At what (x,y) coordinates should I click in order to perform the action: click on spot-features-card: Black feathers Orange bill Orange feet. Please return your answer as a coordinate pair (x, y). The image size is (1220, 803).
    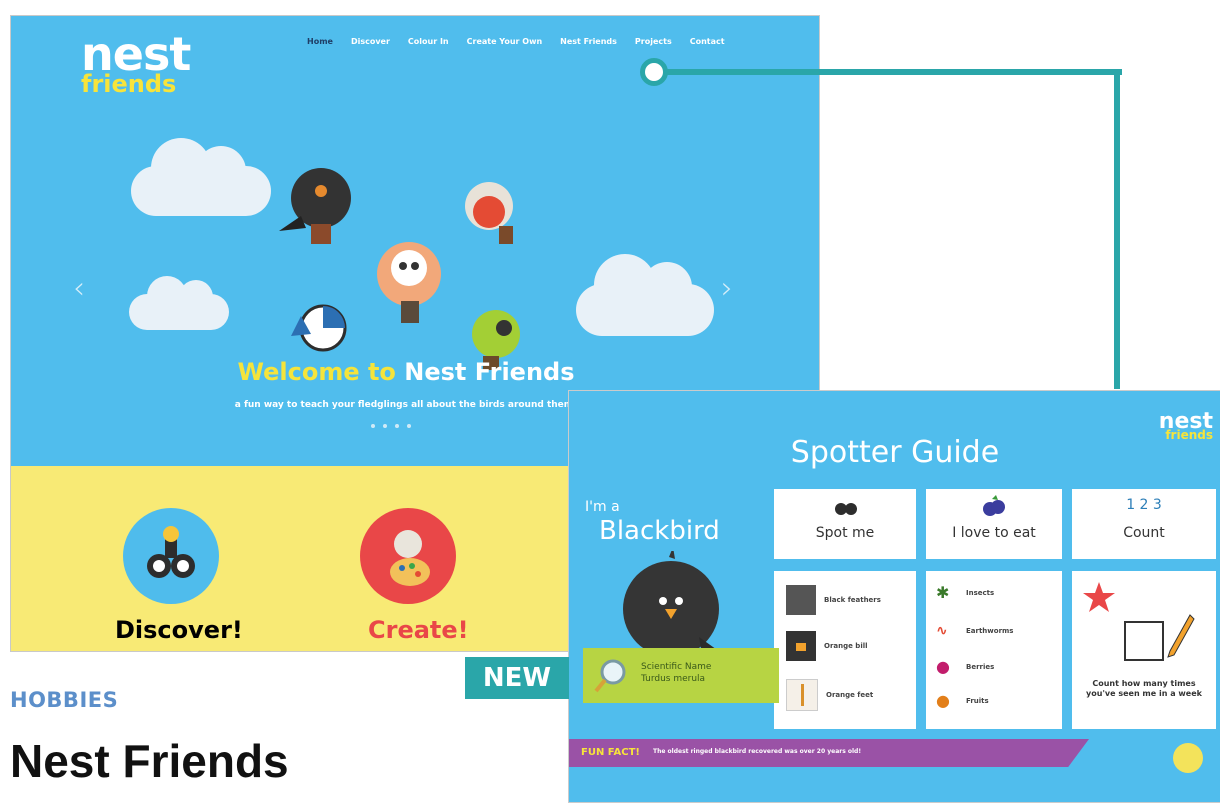
    Looking at the image, I should click on (845, 650).